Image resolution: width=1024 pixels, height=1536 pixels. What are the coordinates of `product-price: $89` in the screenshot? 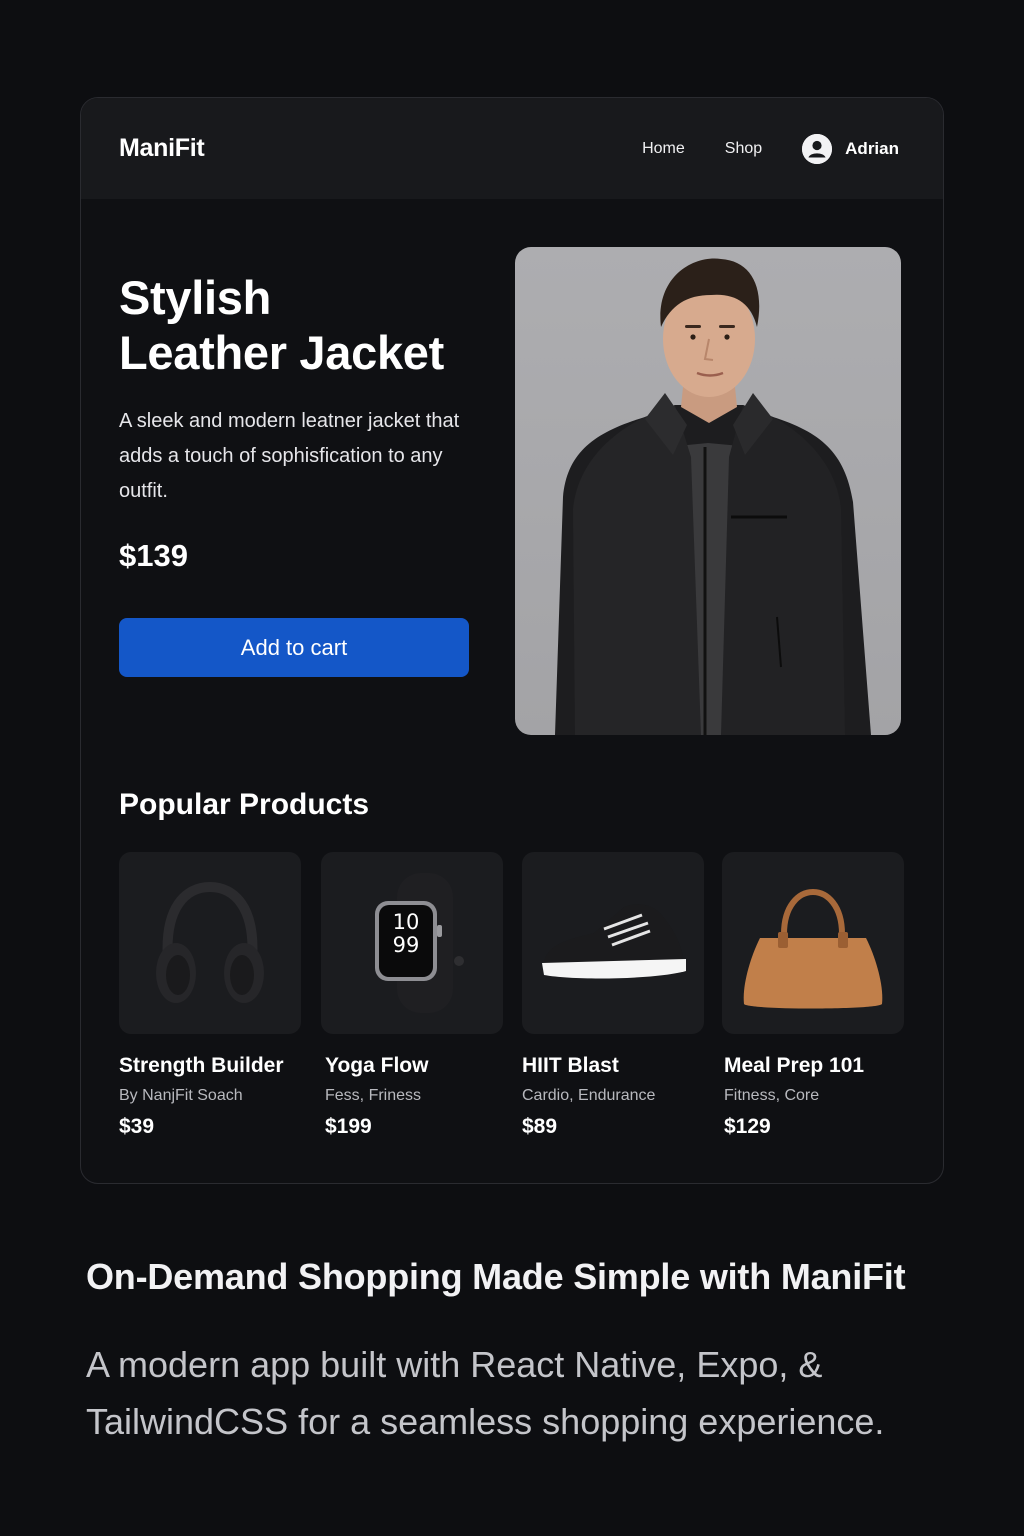 It's located at (540, 1126).